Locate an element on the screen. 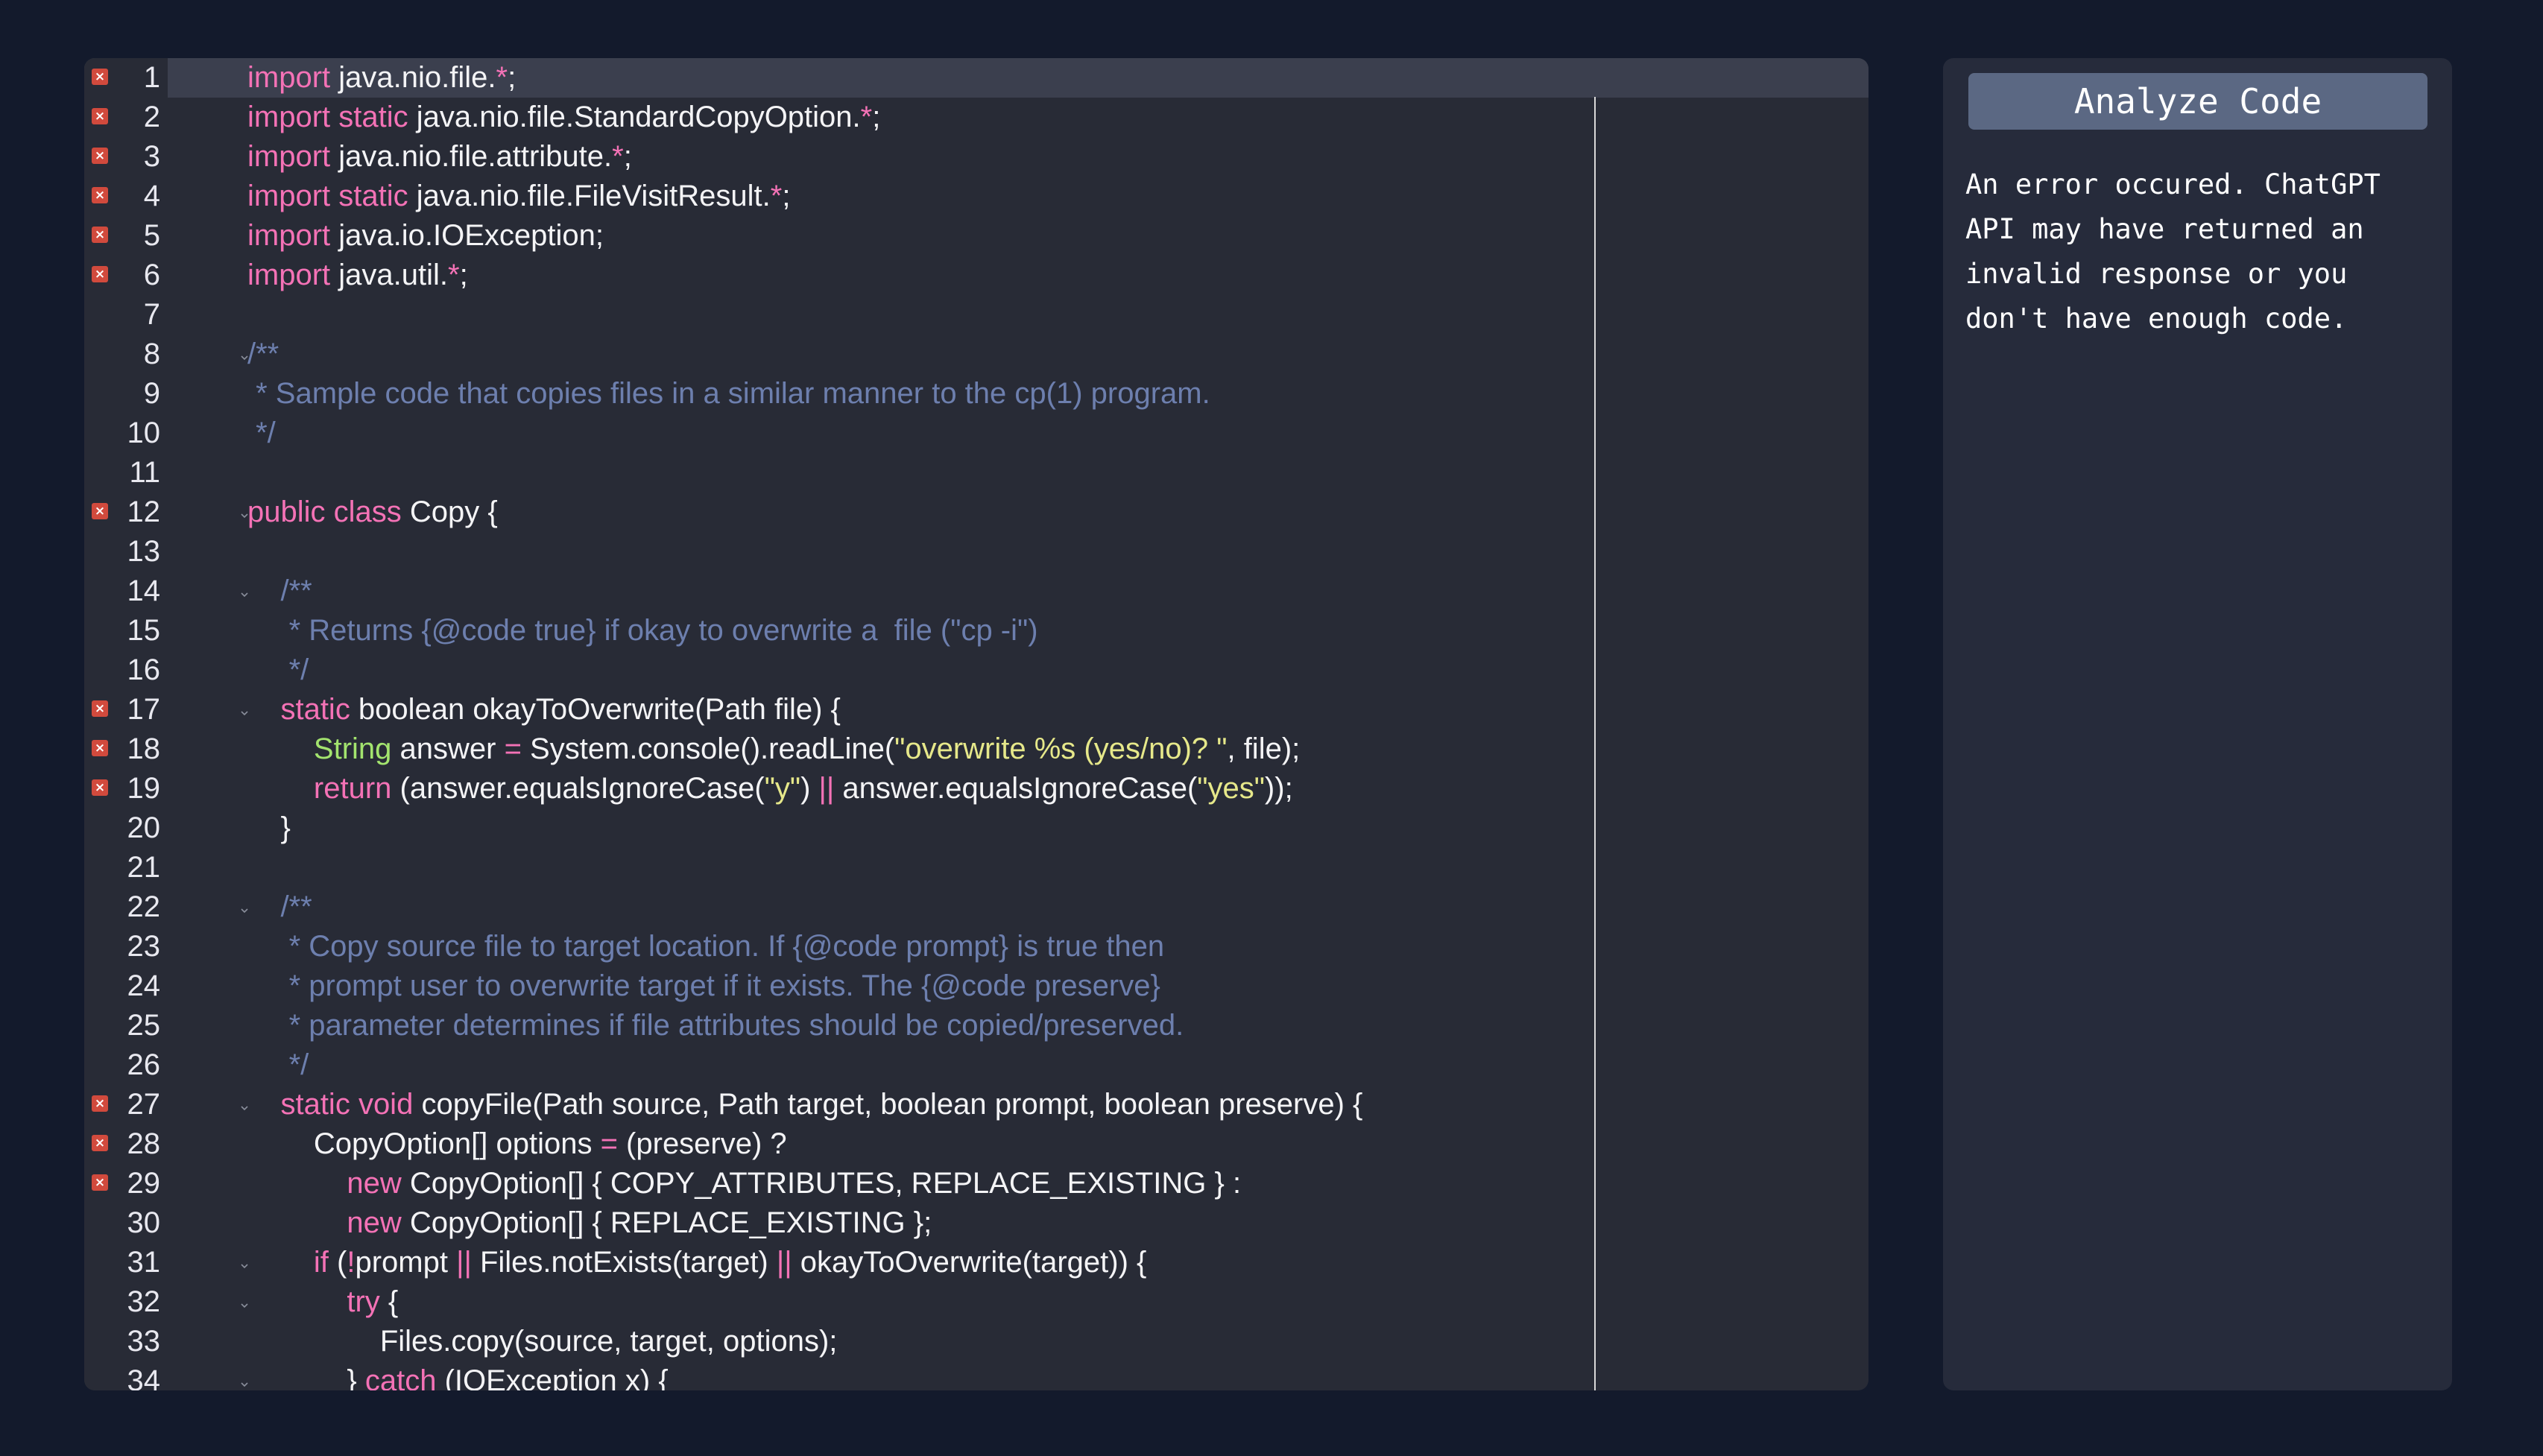 This screenshot has width=2543, height=1456. code-line: 10 */ is located at coordinates (976, 433).